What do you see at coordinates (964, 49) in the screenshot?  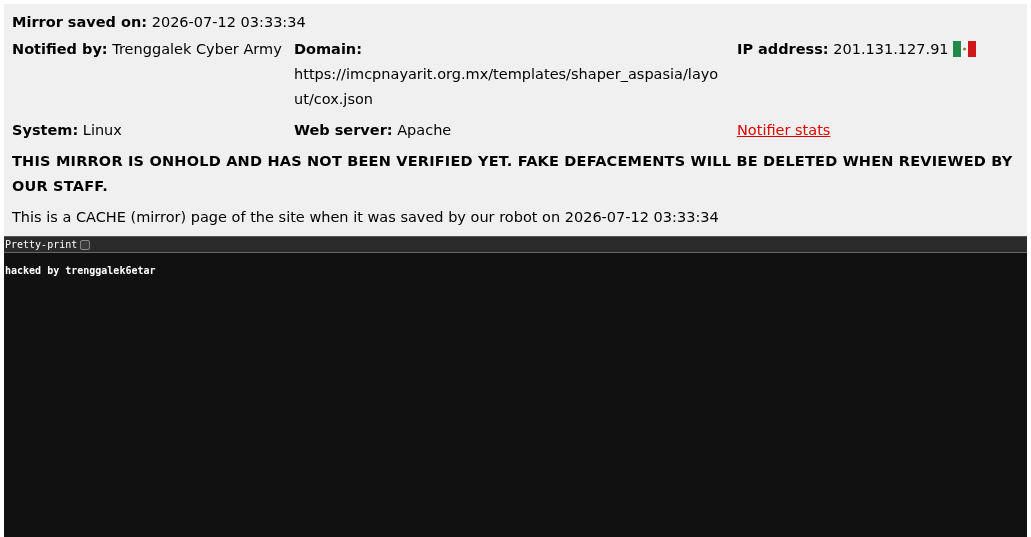 I see `flag-icon` at bounding box center [964, 49].